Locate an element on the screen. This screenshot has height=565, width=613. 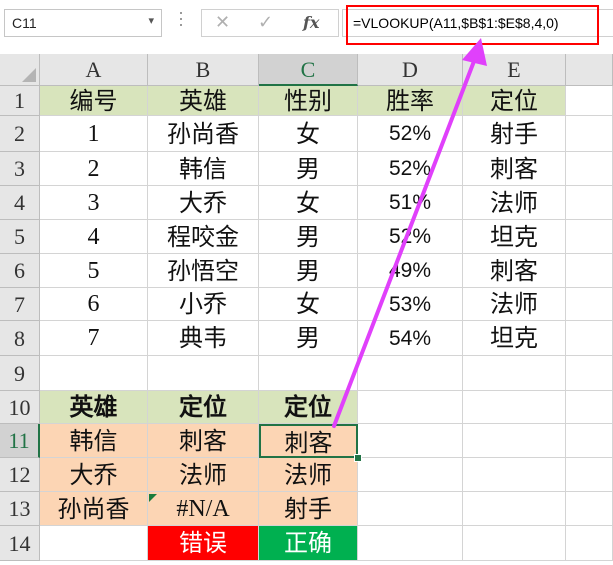
row-header-10: 10 is located at coordinates (20, 407).